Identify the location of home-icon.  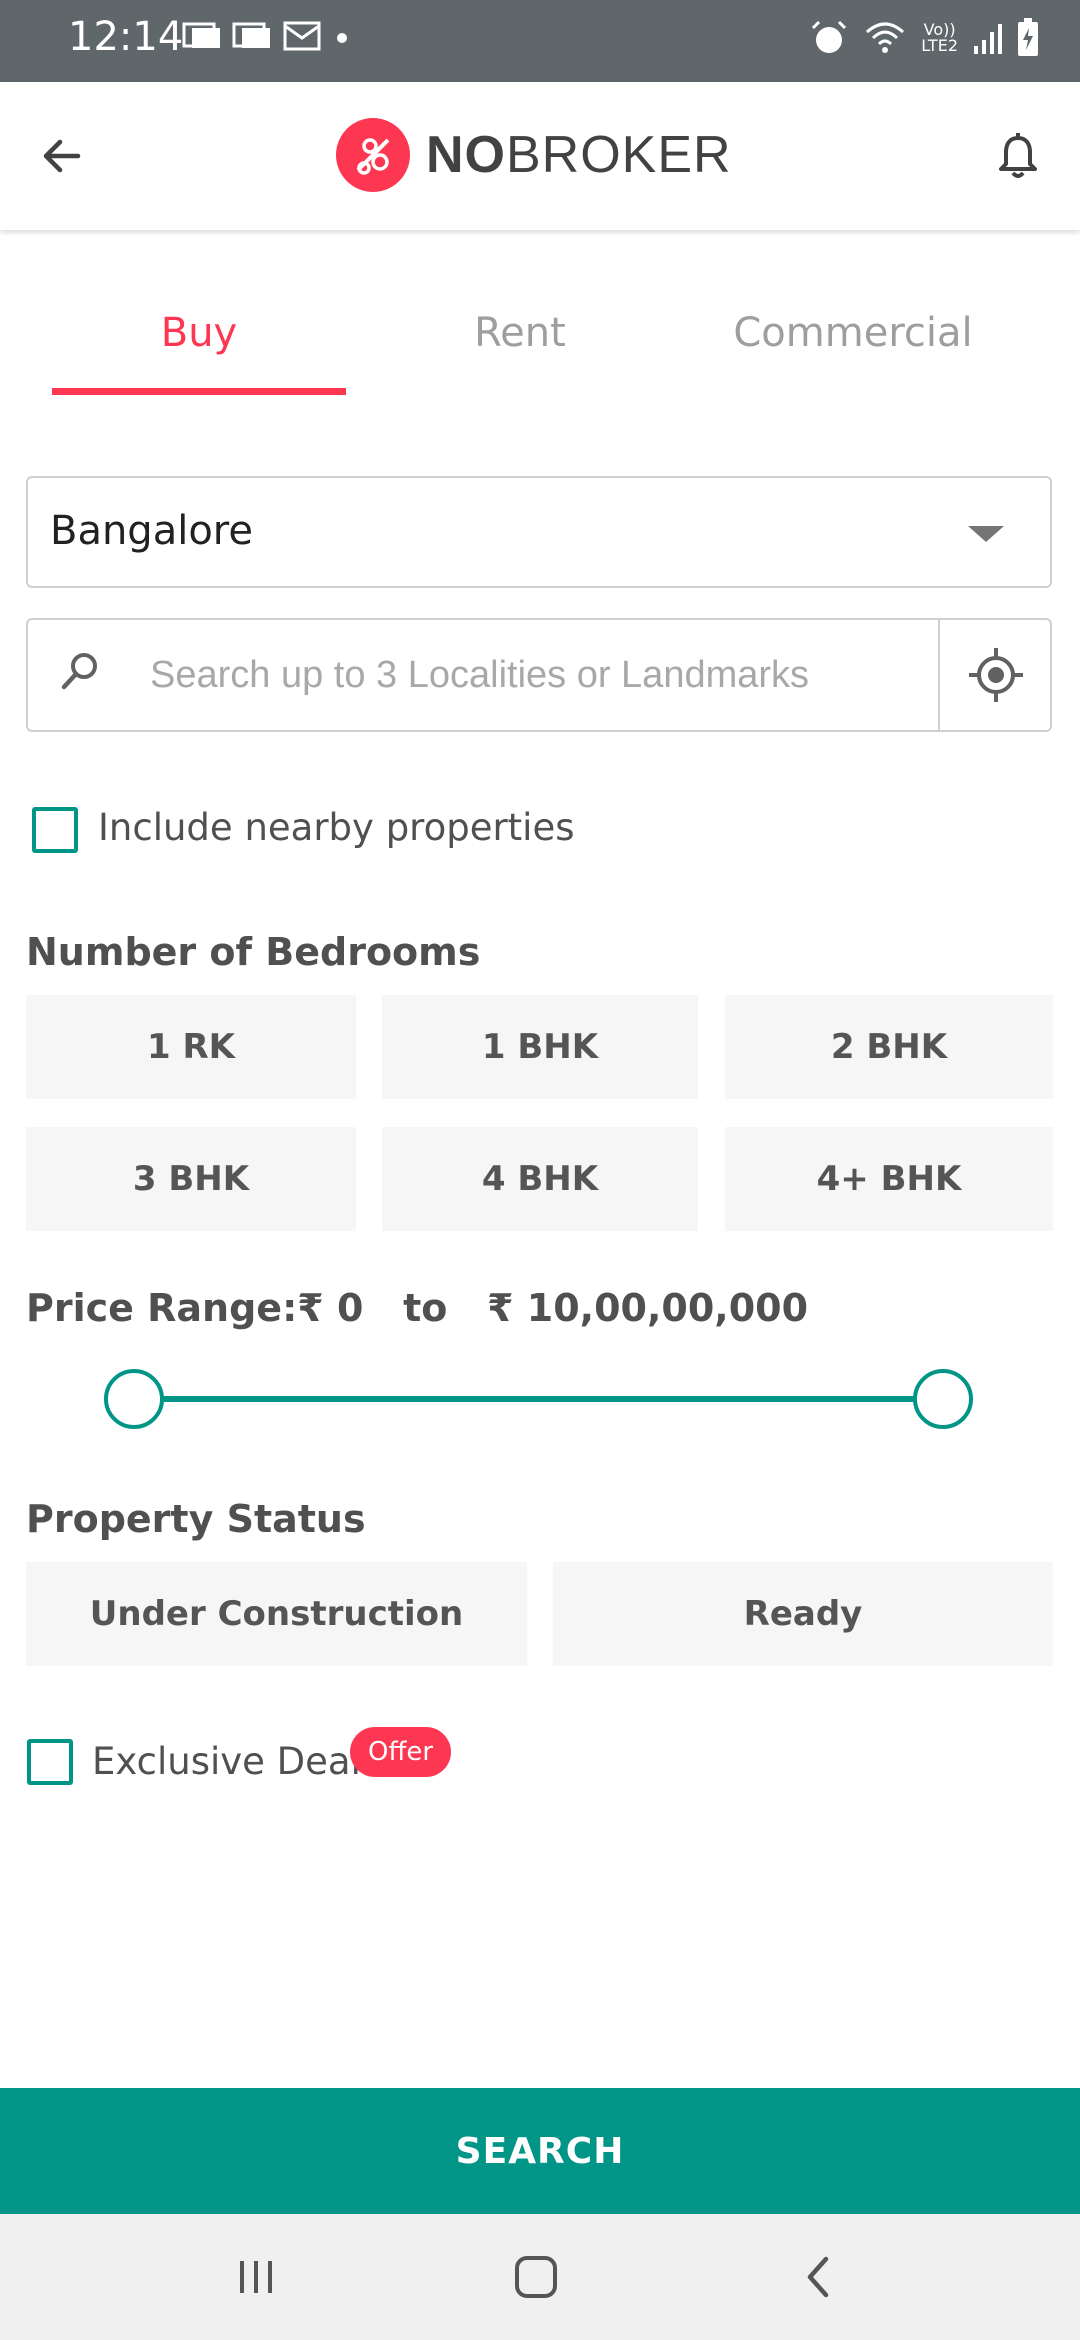
(536, 2277).